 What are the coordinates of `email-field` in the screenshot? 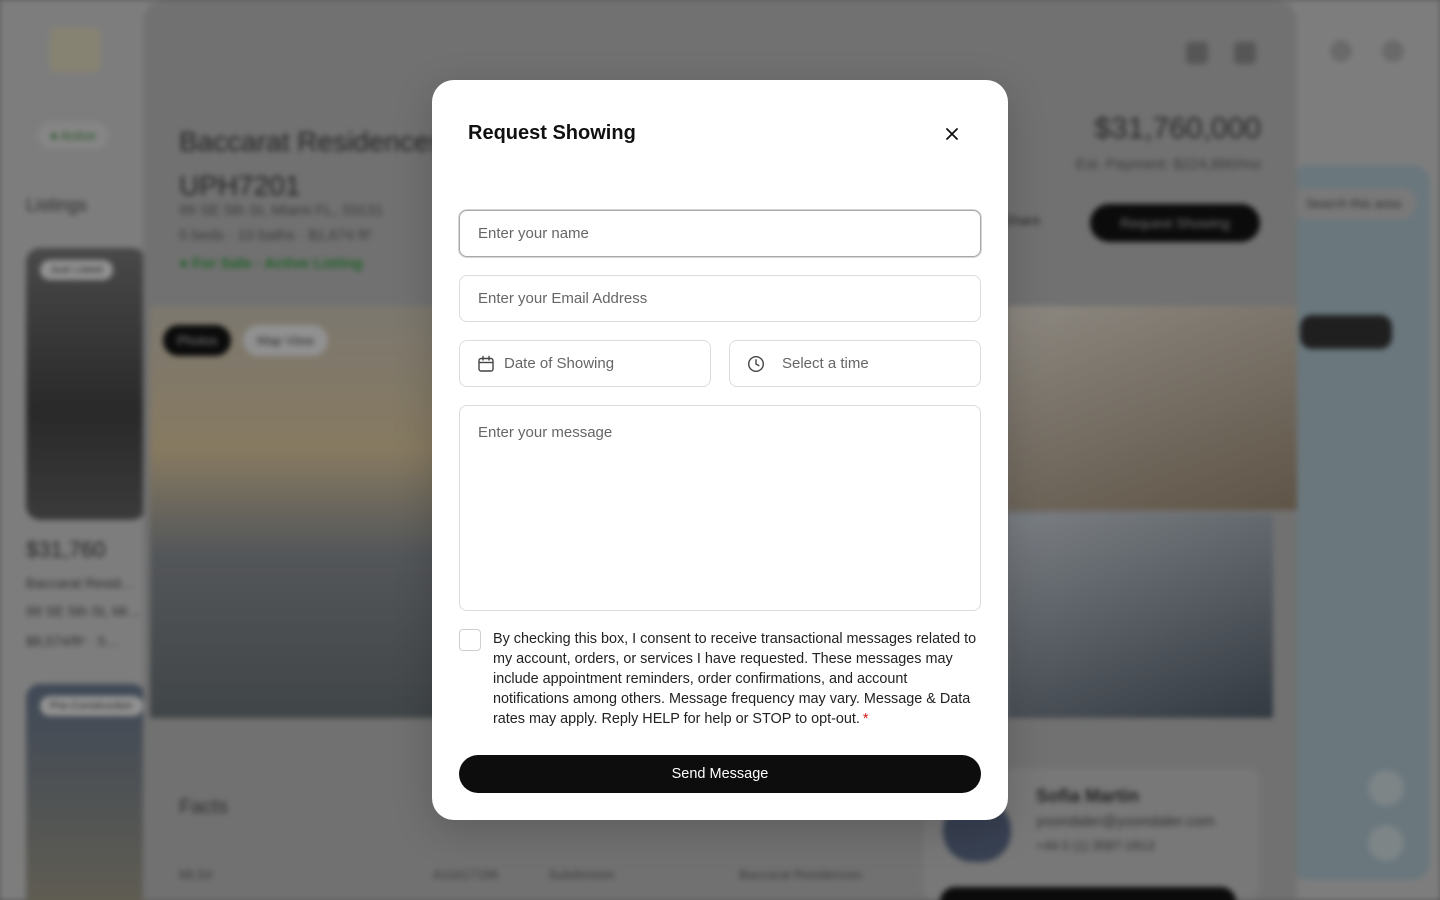 It's located at (720, 298).